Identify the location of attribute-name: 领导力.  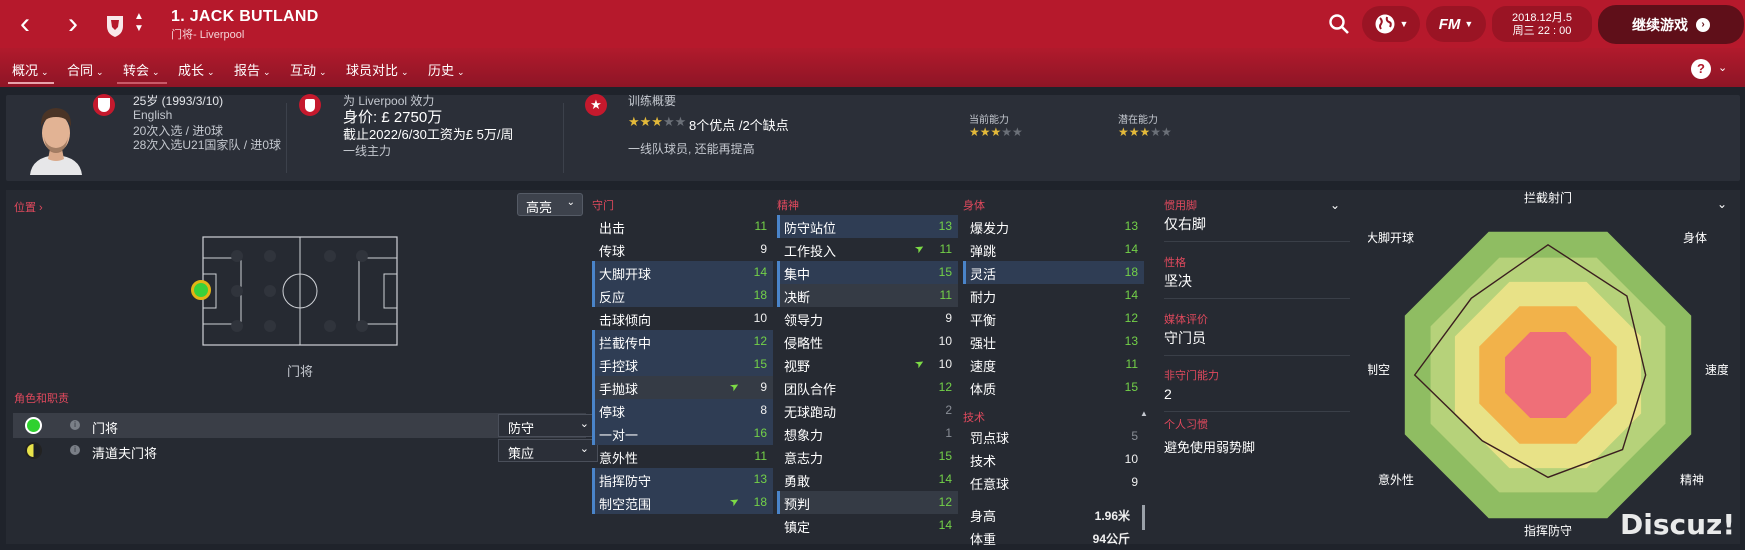
(804, 320).